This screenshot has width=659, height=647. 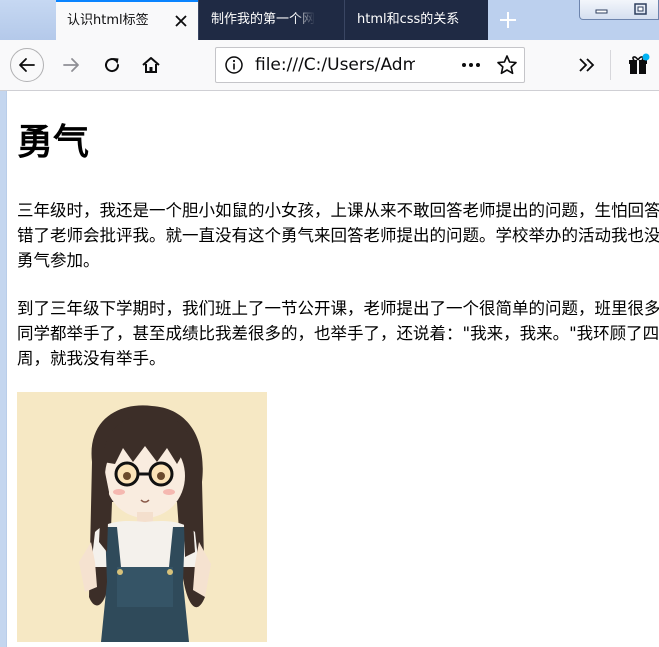 I want to click on new-tab-plus-icon, so click(x=508, y=20).